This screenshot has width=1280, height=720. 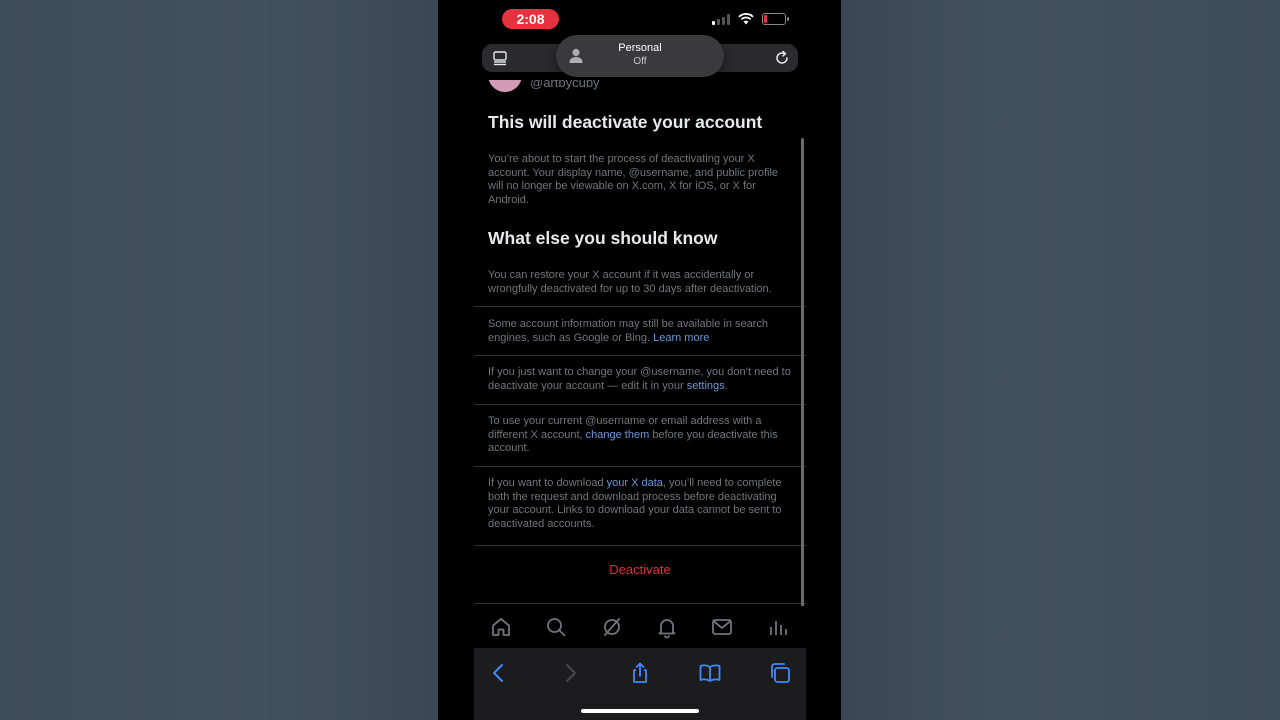 What do you see at coordinates (501, 627) in the screenshot?
I see `home-icon` at bounding box center [501, 627].